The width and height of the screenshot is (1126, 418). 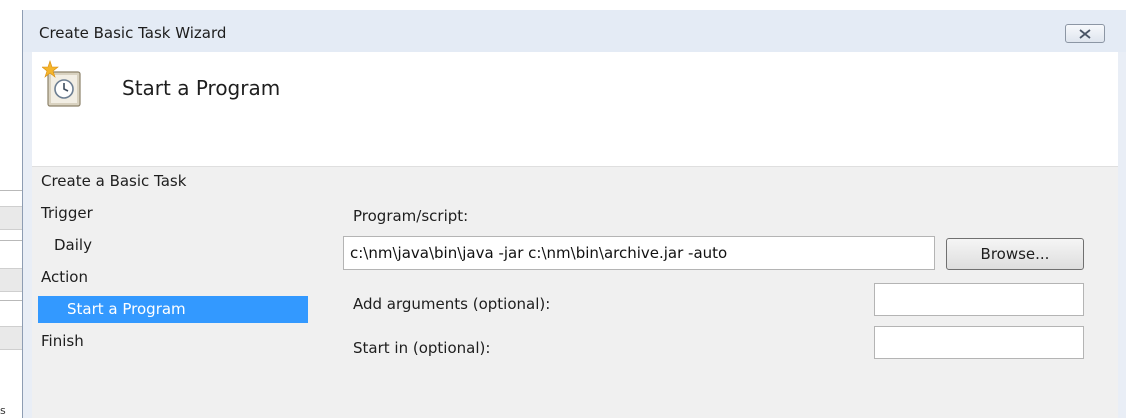 I want to click on background-app: s, so click(x=11, y=209).